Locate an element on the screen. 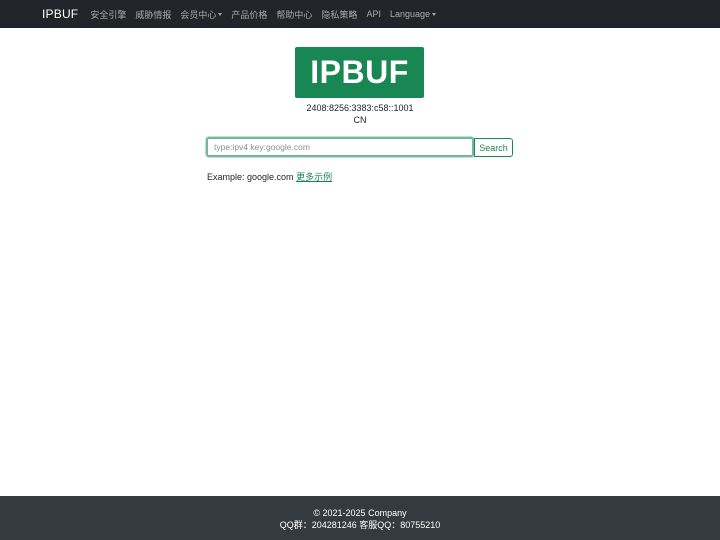 This screenshot has width=720, height=540. search-input is located at coordinates (340, 147).